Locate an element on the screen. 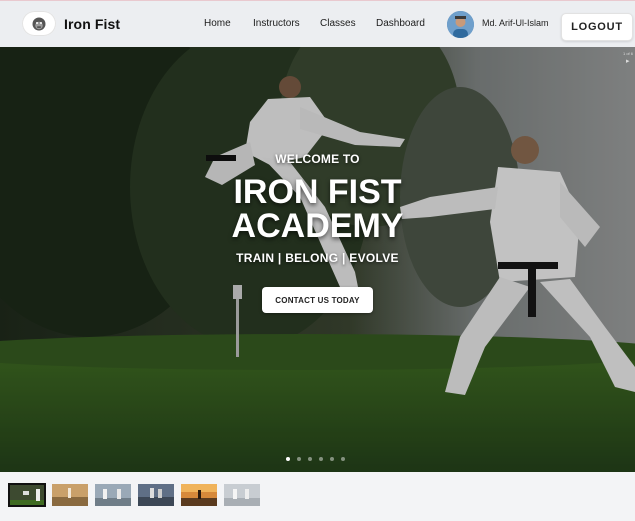 The width and height of the screenshot is (635, 521). brand: Iron Fist is located at coordinates (71, 23).